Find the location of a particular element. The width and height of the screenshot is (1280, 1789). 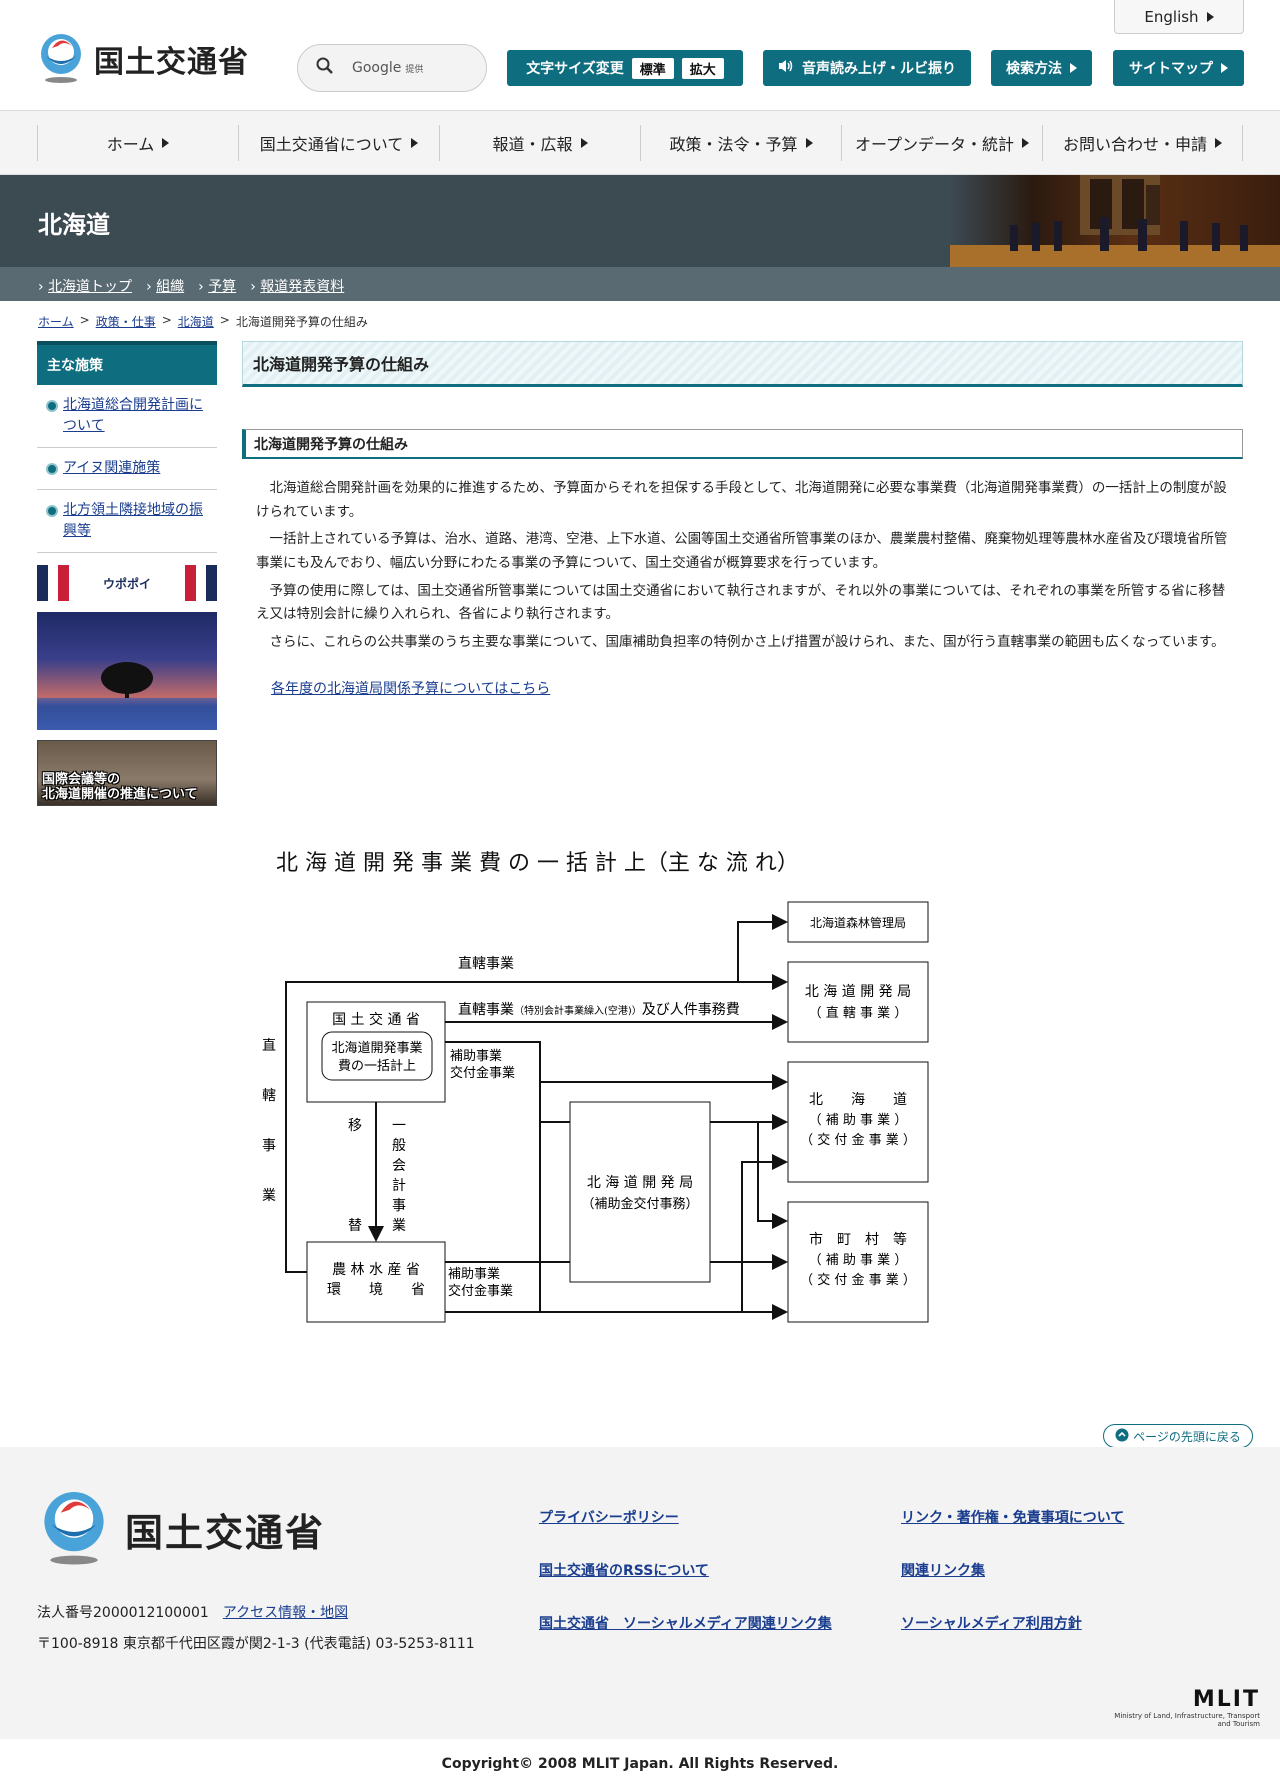

search-icon is located at coordinates (325, 68).